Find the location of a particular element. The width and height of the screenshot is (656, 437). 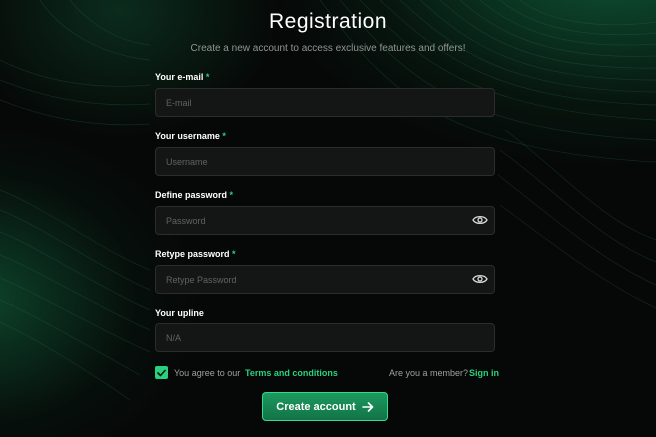

upline-label-text: Your upline is located at coordinates (179, 313).